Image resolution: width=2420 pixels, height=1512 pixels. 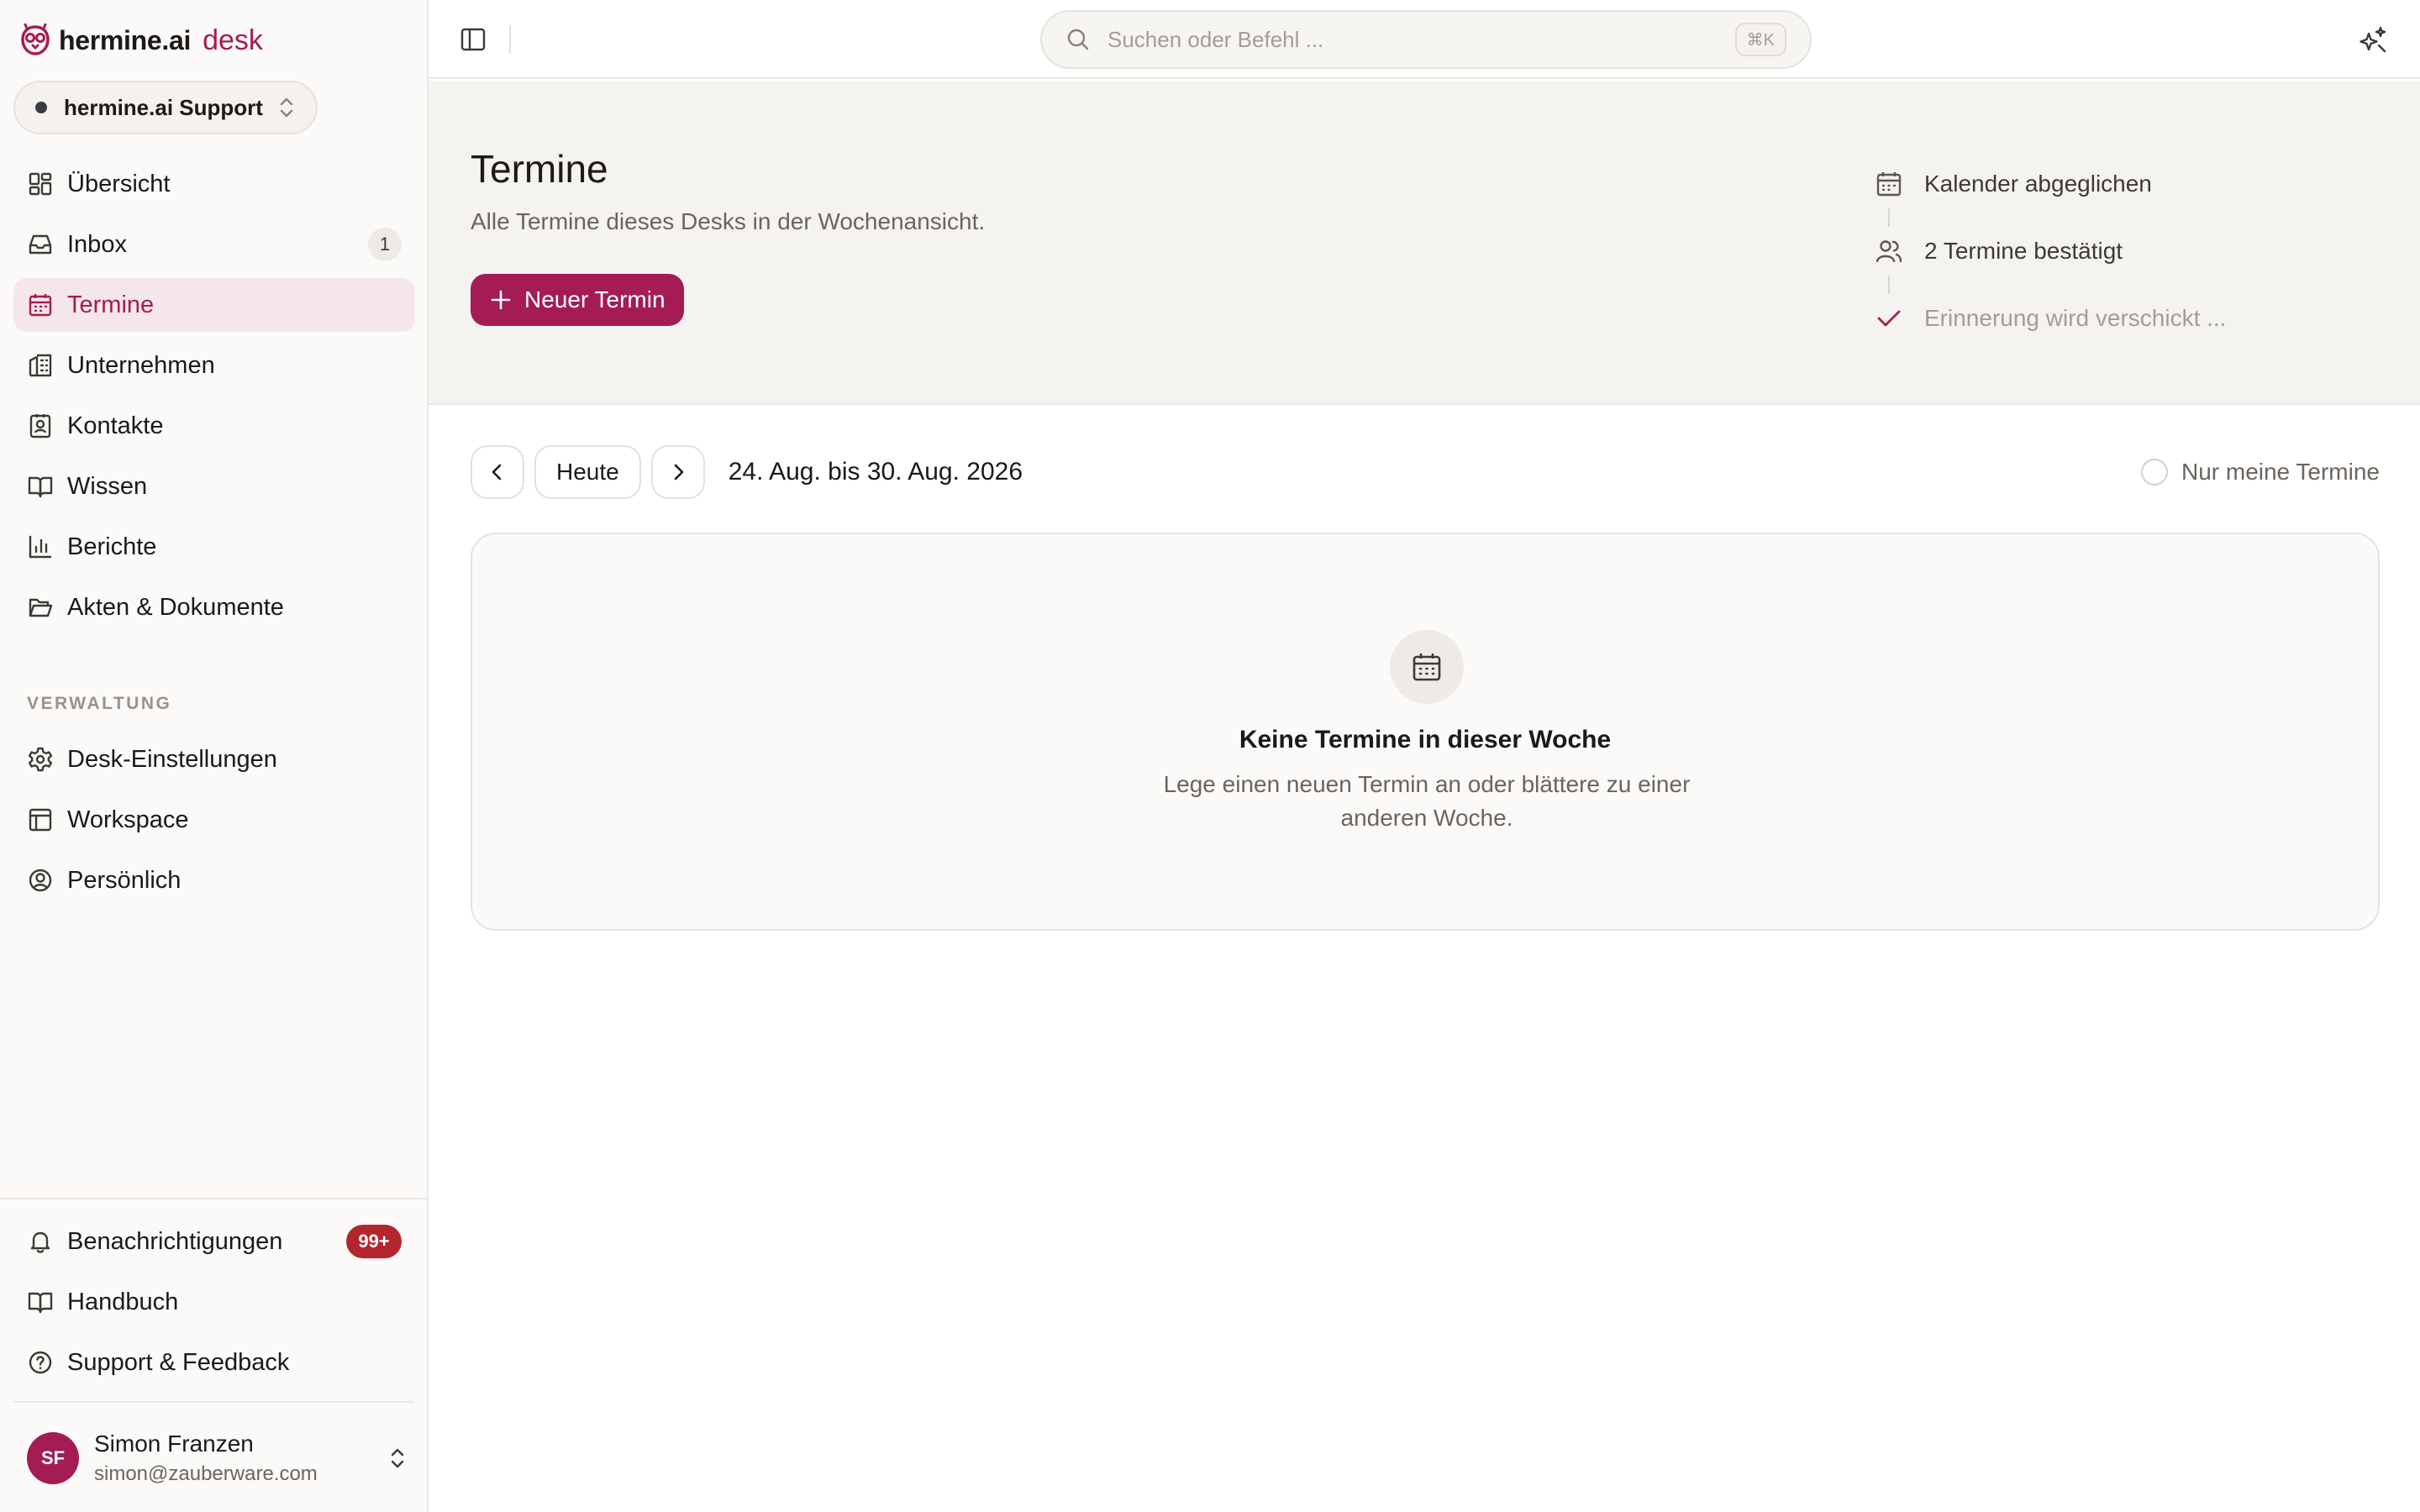 I want to click on nav-label: Übersicht, so click(x=119, y=183).